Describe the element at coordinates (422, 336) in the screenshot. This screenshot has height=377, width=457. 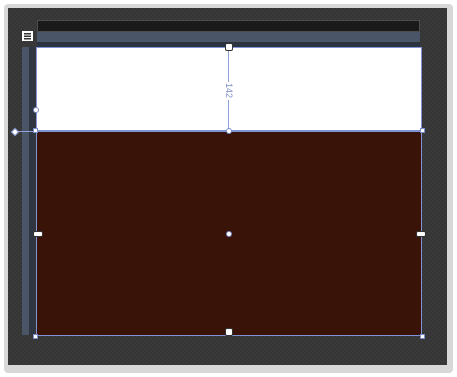
I see `corner-handle-bottom-right` at that location.